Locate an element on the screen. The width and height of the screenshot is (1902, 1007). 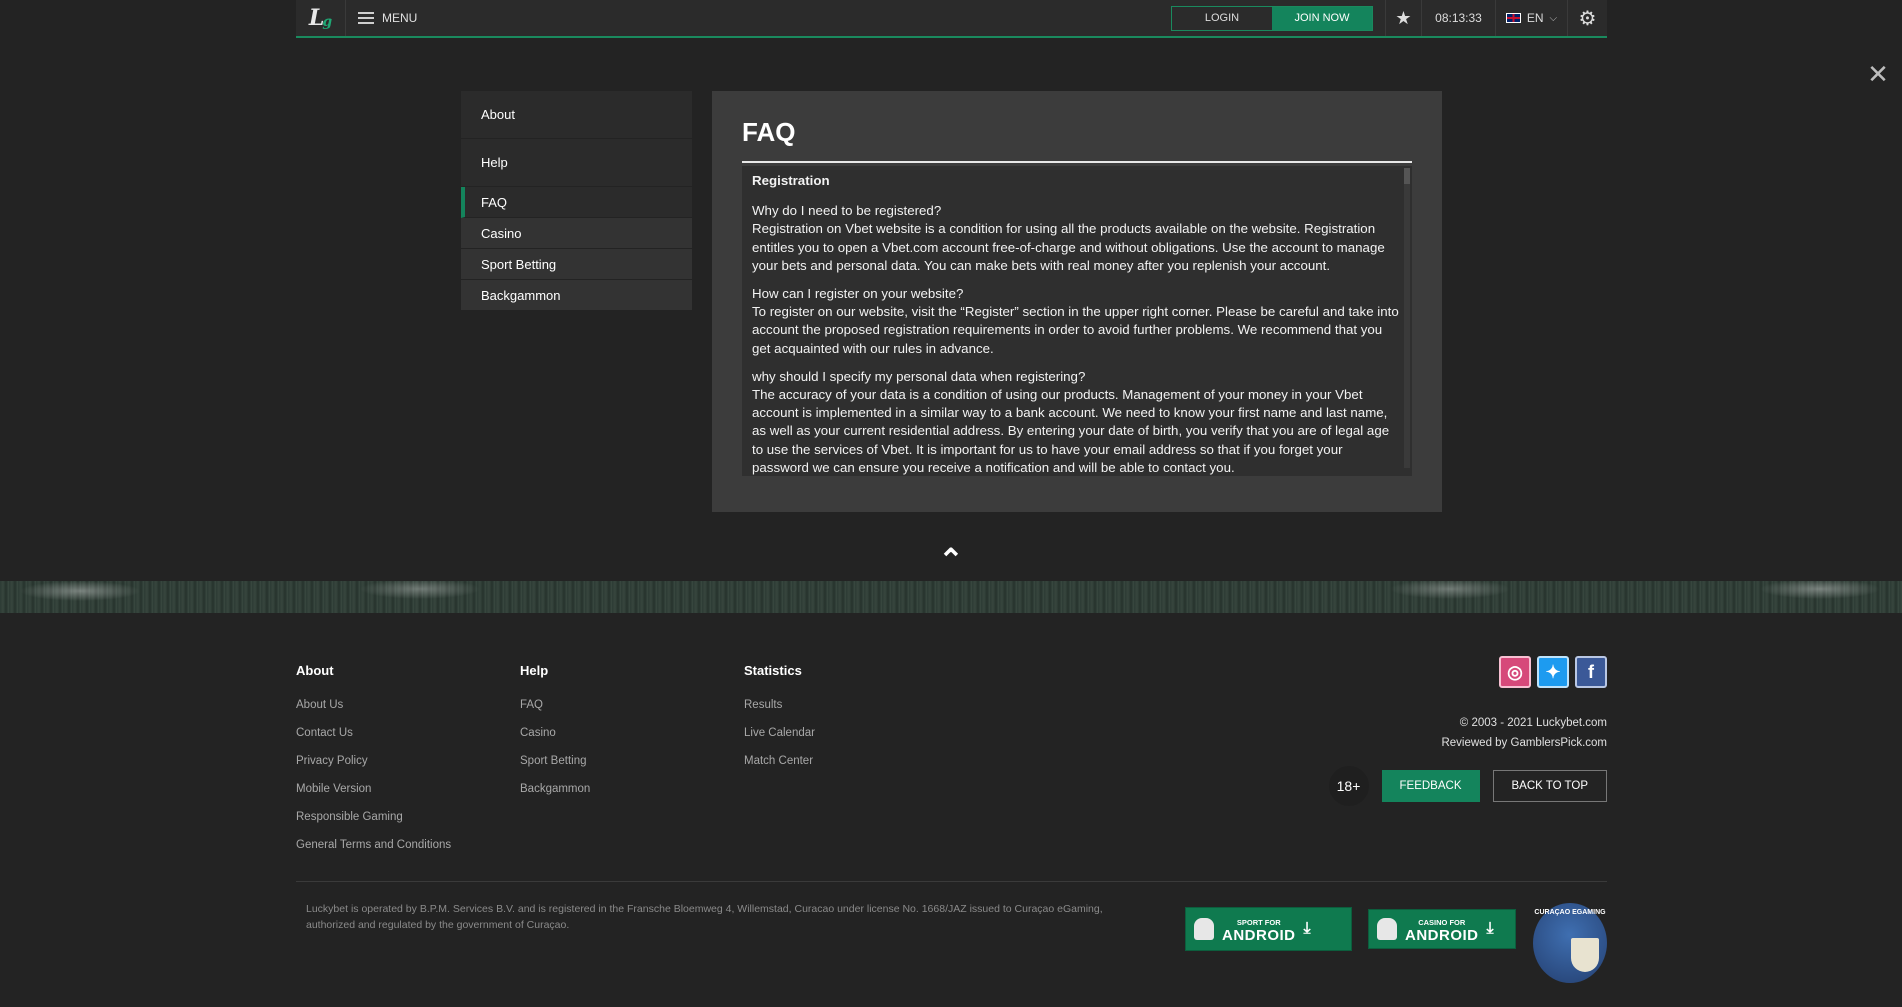
scrollbar is located at coordinates (1407, 318).